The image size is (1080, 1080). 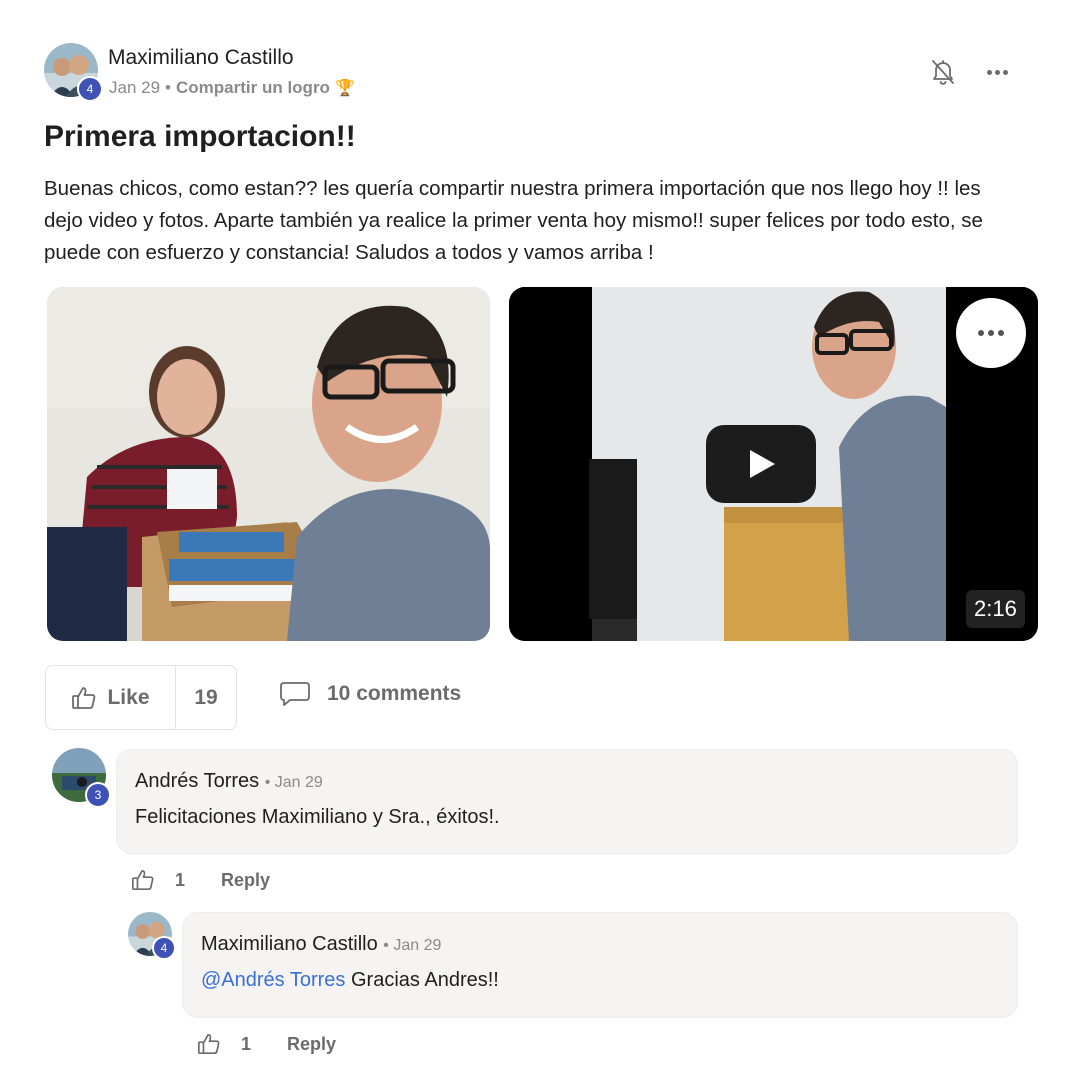 I want to click on comments-label: 10 comments, so click(x=394, y=693).